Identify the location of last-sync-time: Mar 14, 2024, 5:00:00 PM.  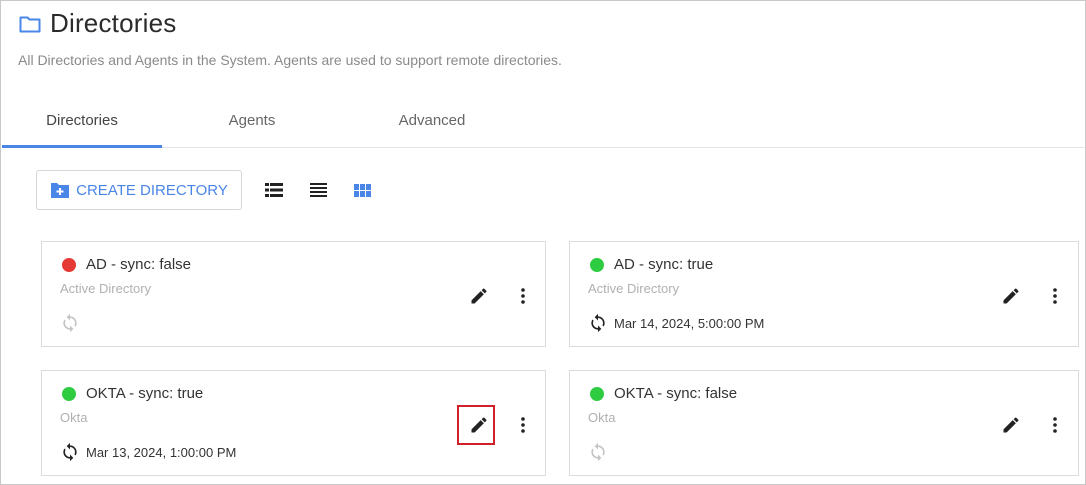
(689, 323).